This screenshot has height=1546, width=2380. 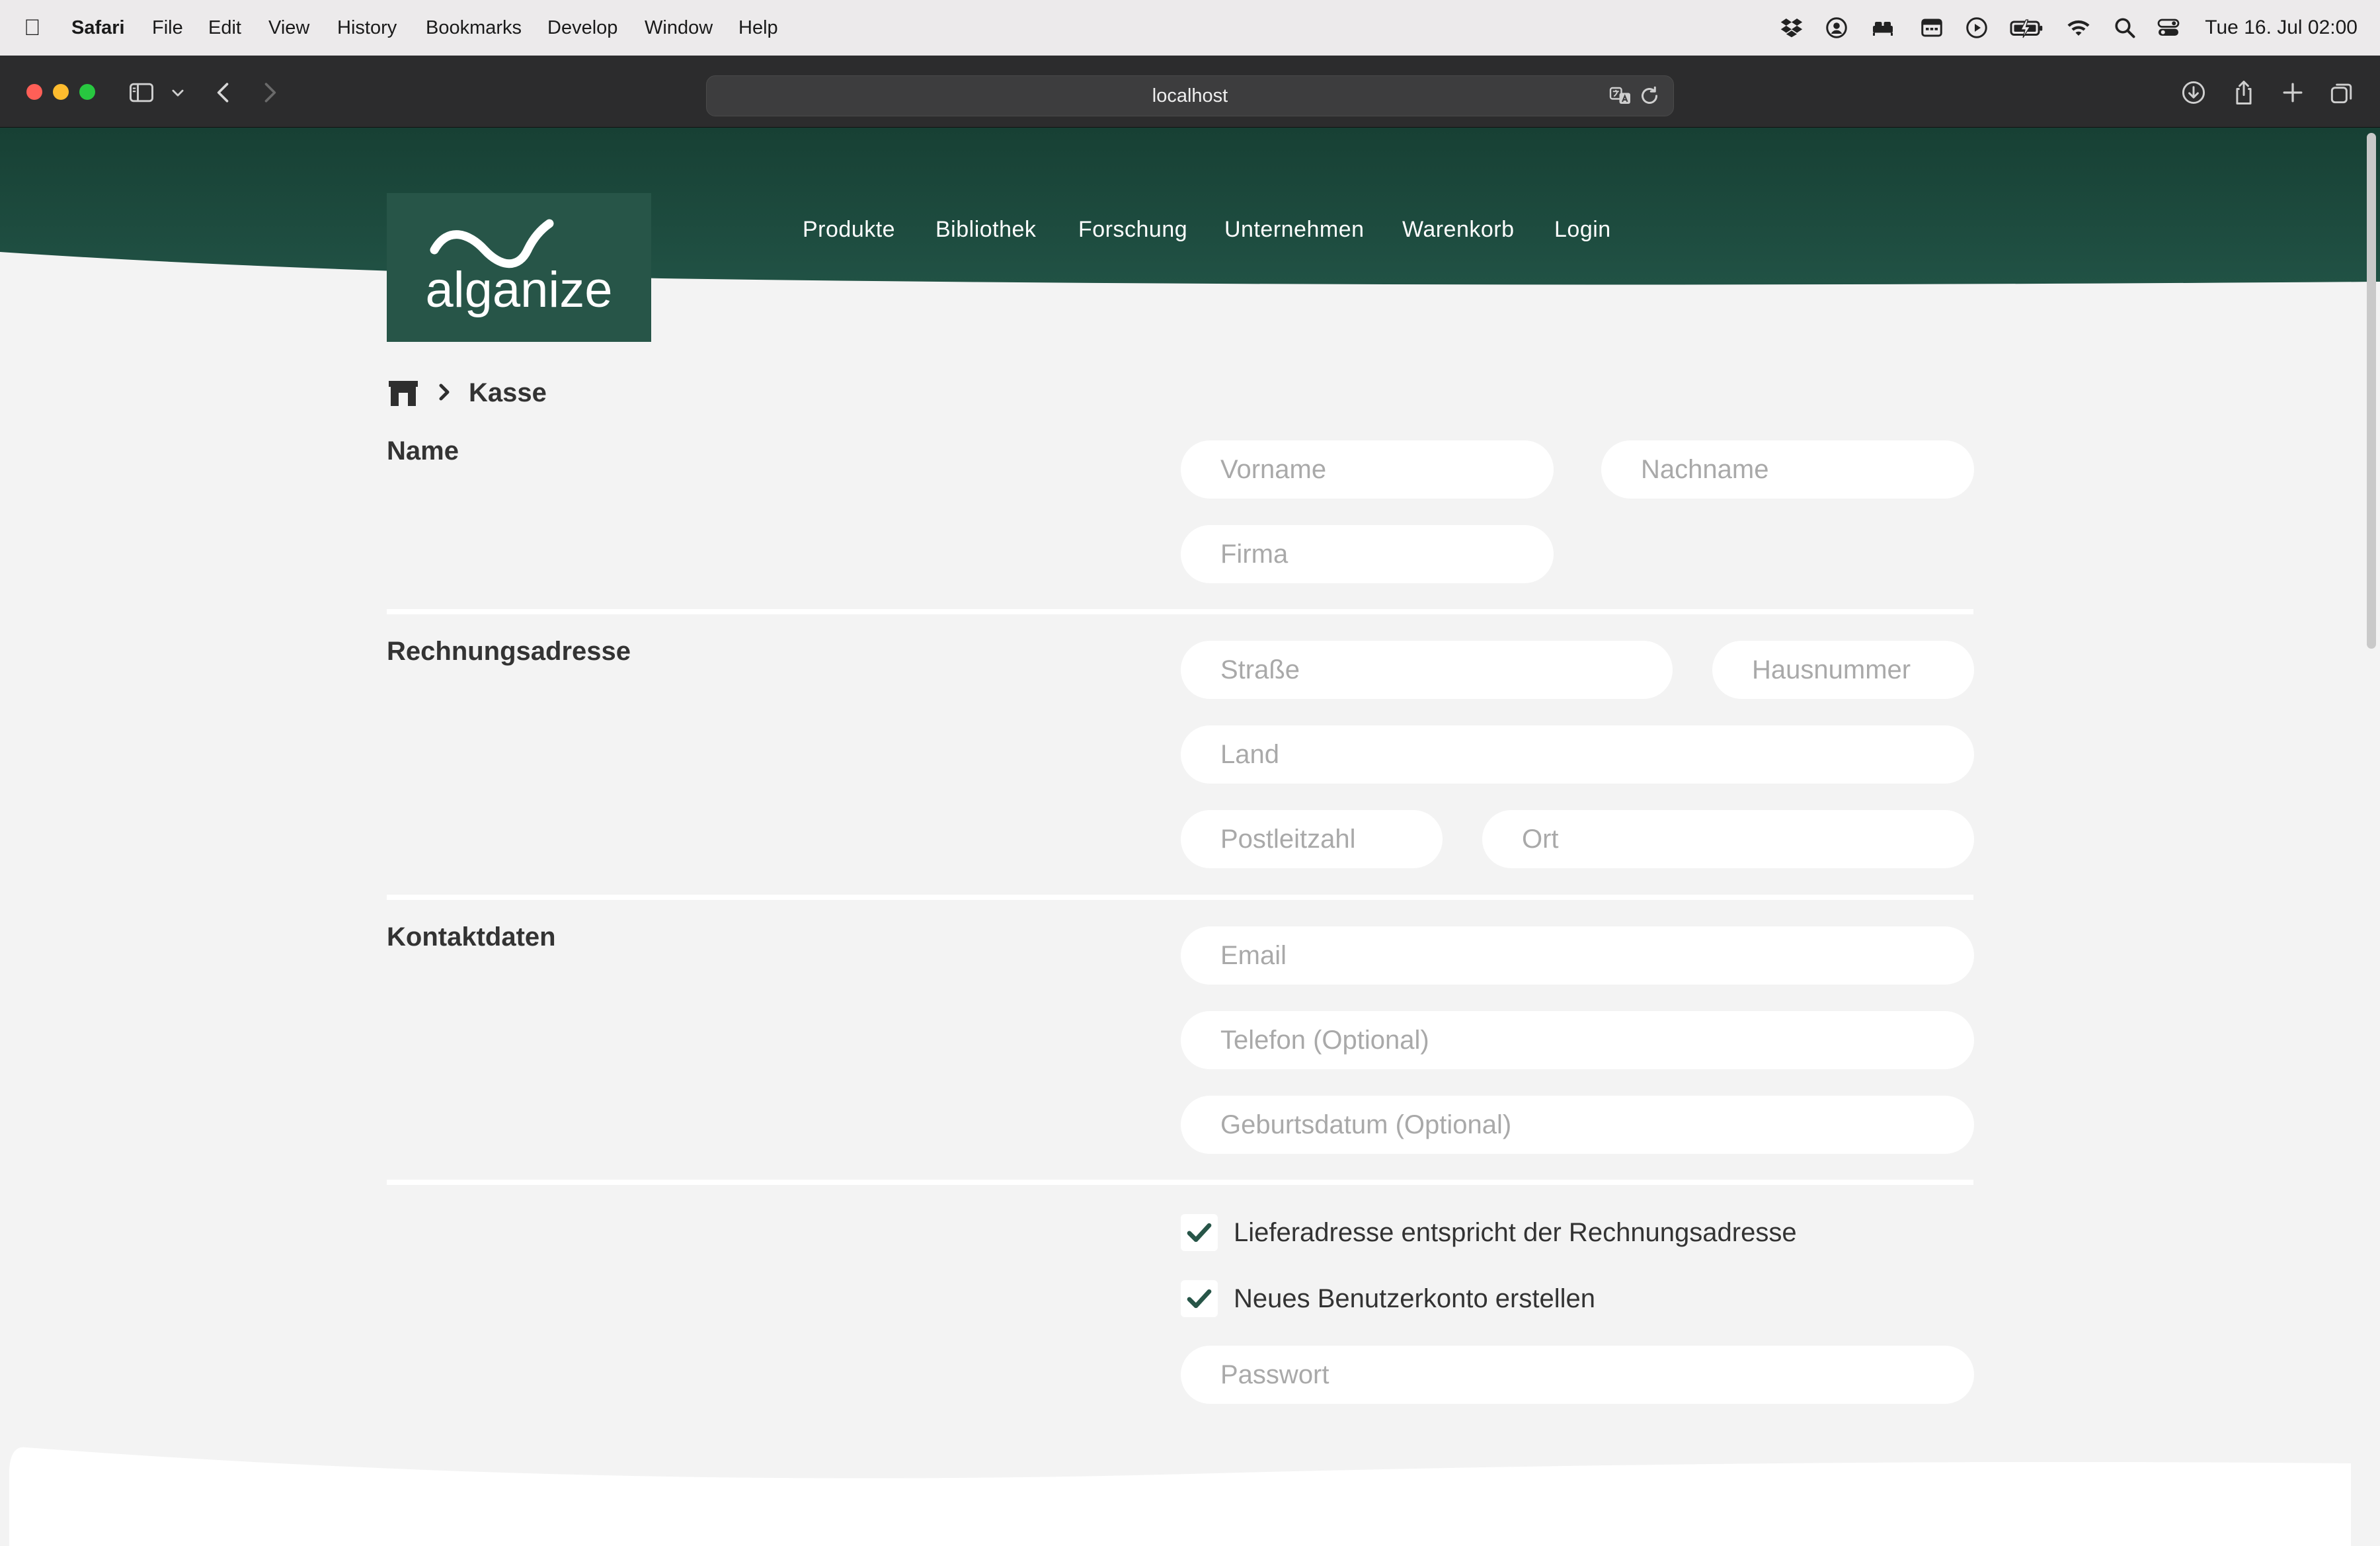 I want to click on translate-icon, so click(x=1620, y=96).